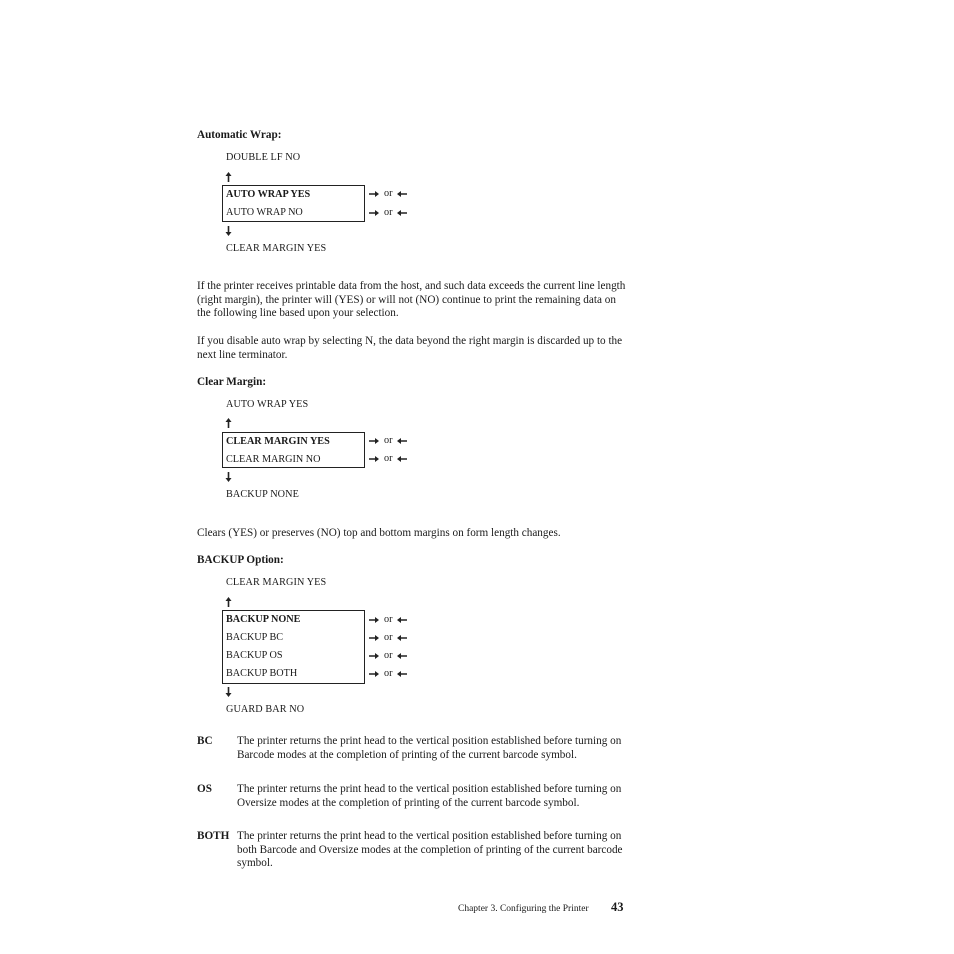 The image size is (954, 954). What do you see at coordinates (293, 450) in the screenshot?
I see `clear-margin-options-box: CLEAR MARGIN YES CLEAR MARGIN NO` at bounding box center [293, 450].